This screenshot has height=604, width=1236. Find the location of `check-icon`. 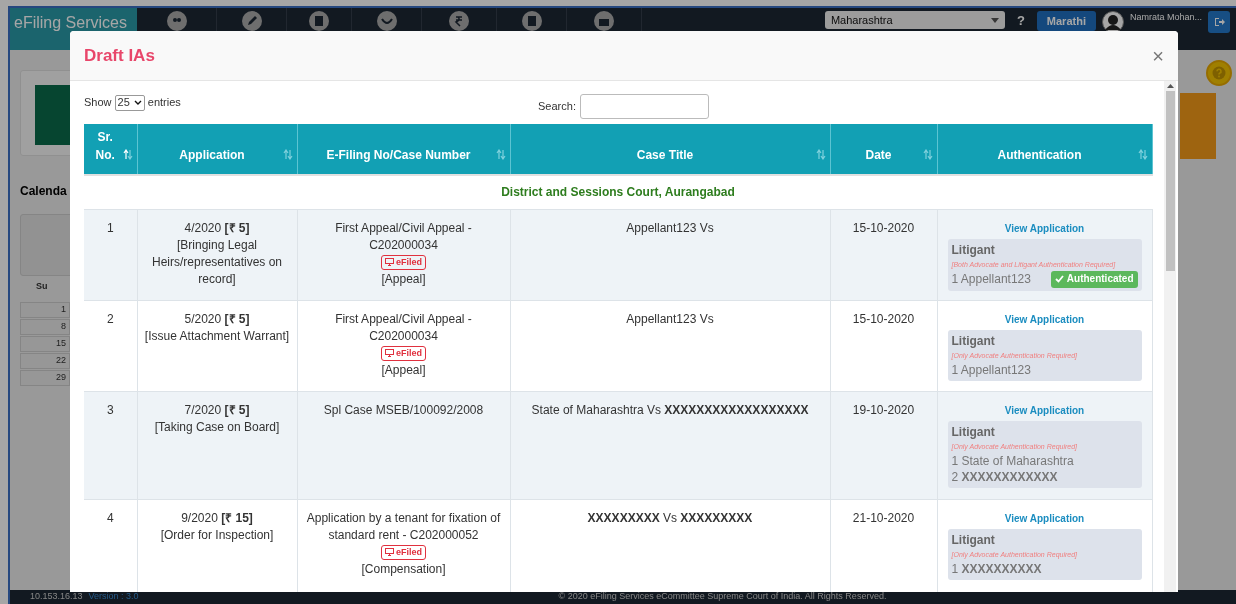

check-icon is located at coordinates (1059, 279).